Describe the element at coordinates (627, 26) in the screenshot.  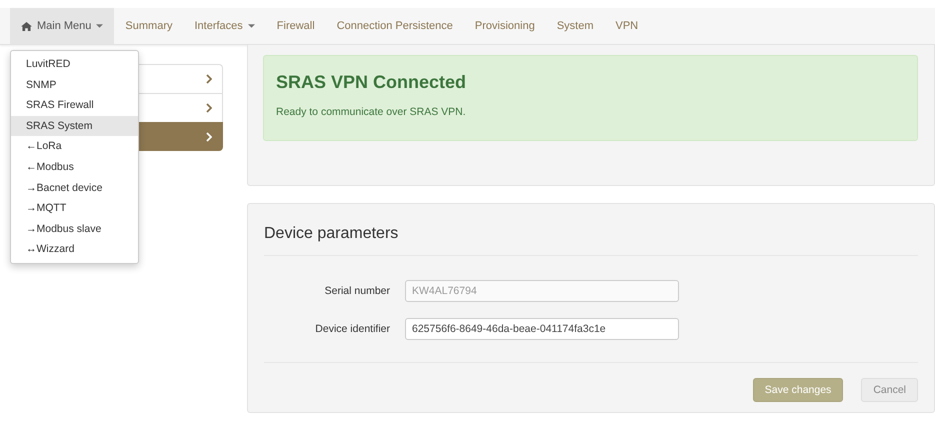
I see `nav-item: VPN` at that location.